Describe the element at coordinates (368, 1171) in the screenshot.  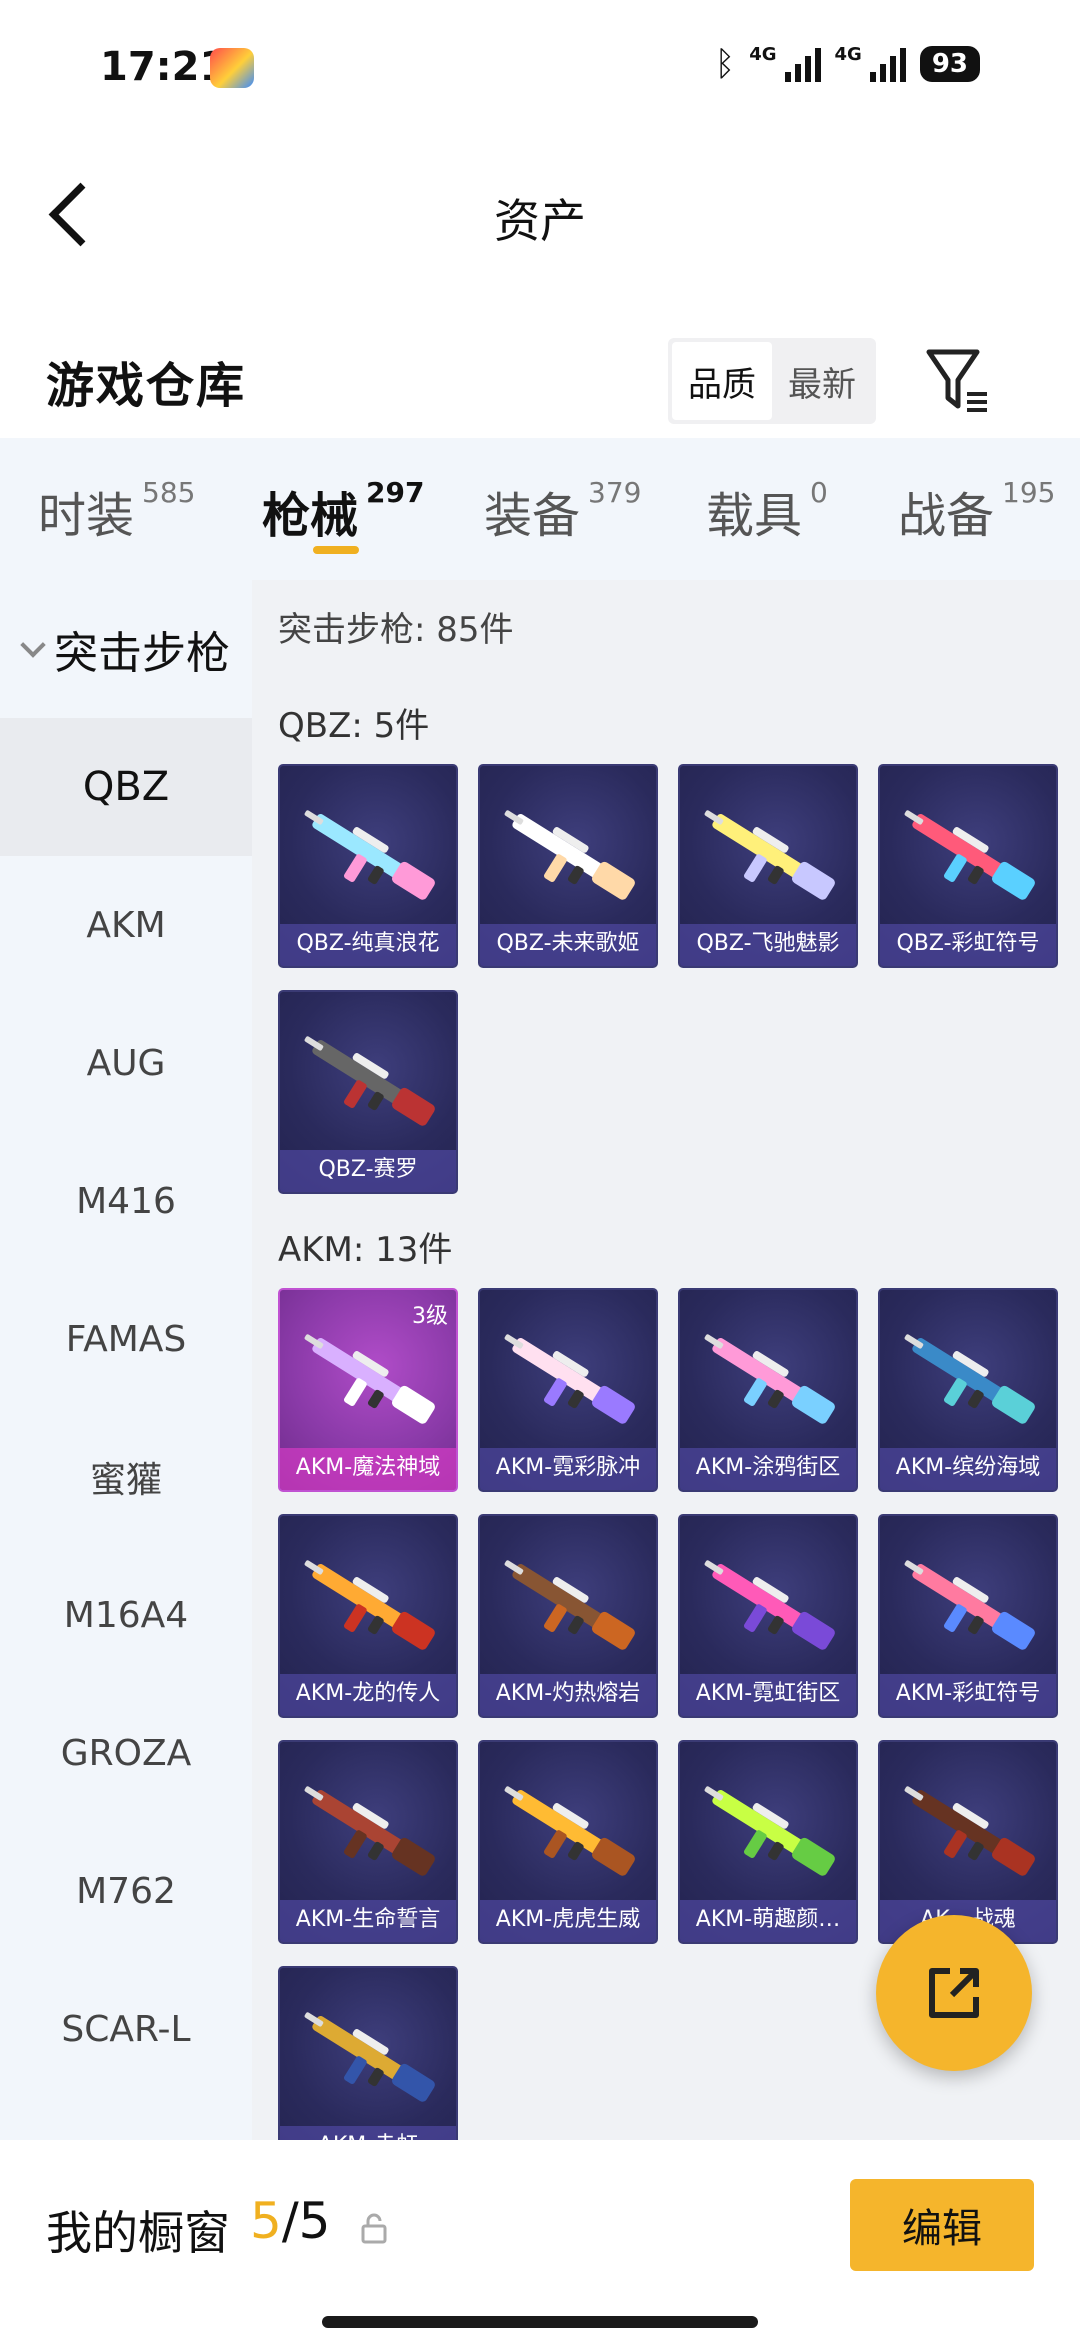
I see `item-name: QBZ-赛罗` at that location.